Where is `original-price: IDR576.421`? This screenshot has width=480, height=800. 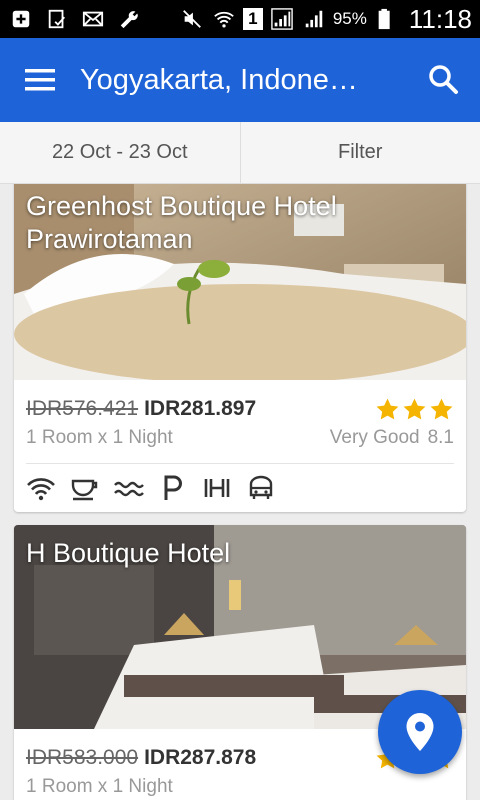 original-price: IDR576.421 is located at coordinates (82, 408).